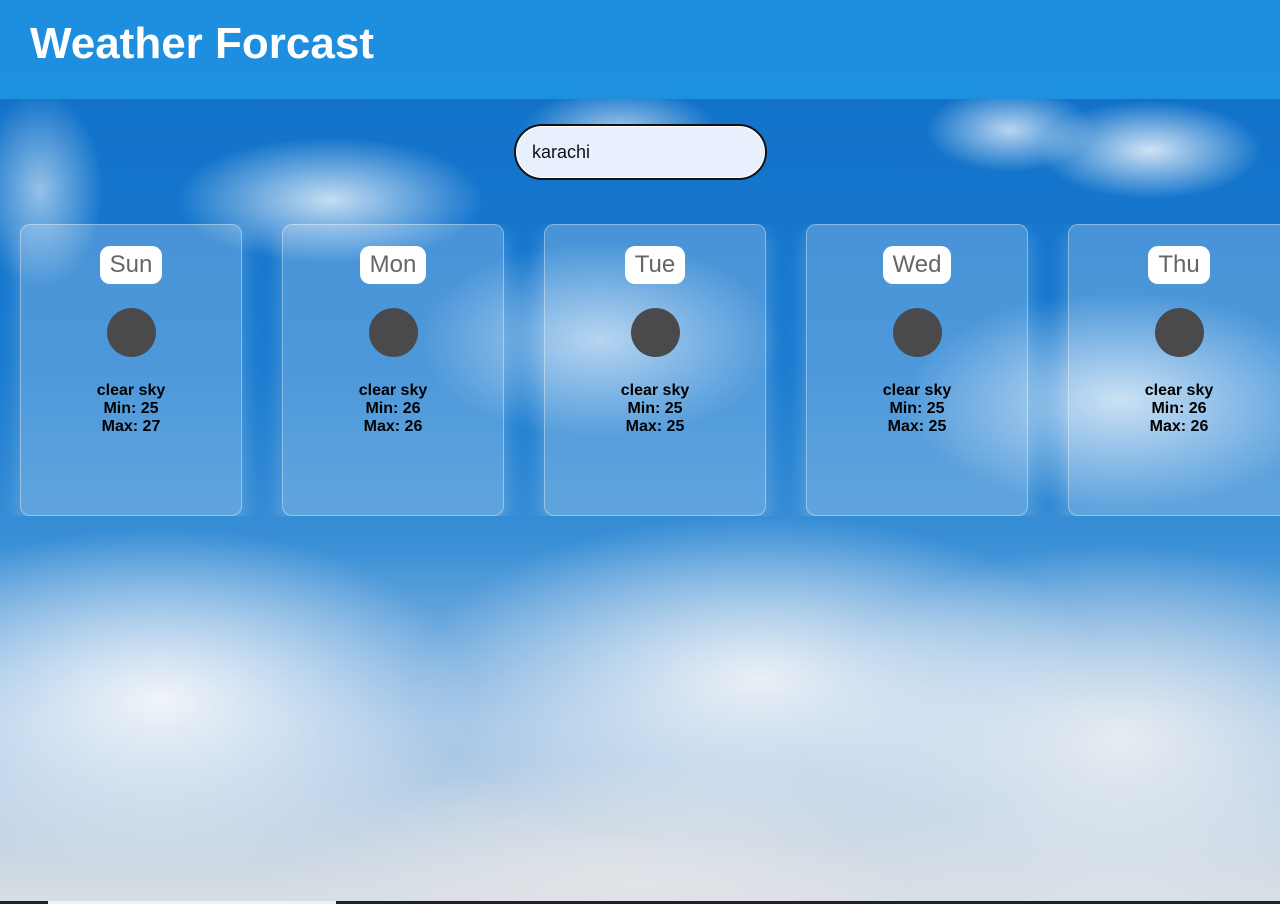  What do you see at coordinates (1179, 265) in the screenshot?
I see `day-label: Thu` at bounding box center [1179, 265].